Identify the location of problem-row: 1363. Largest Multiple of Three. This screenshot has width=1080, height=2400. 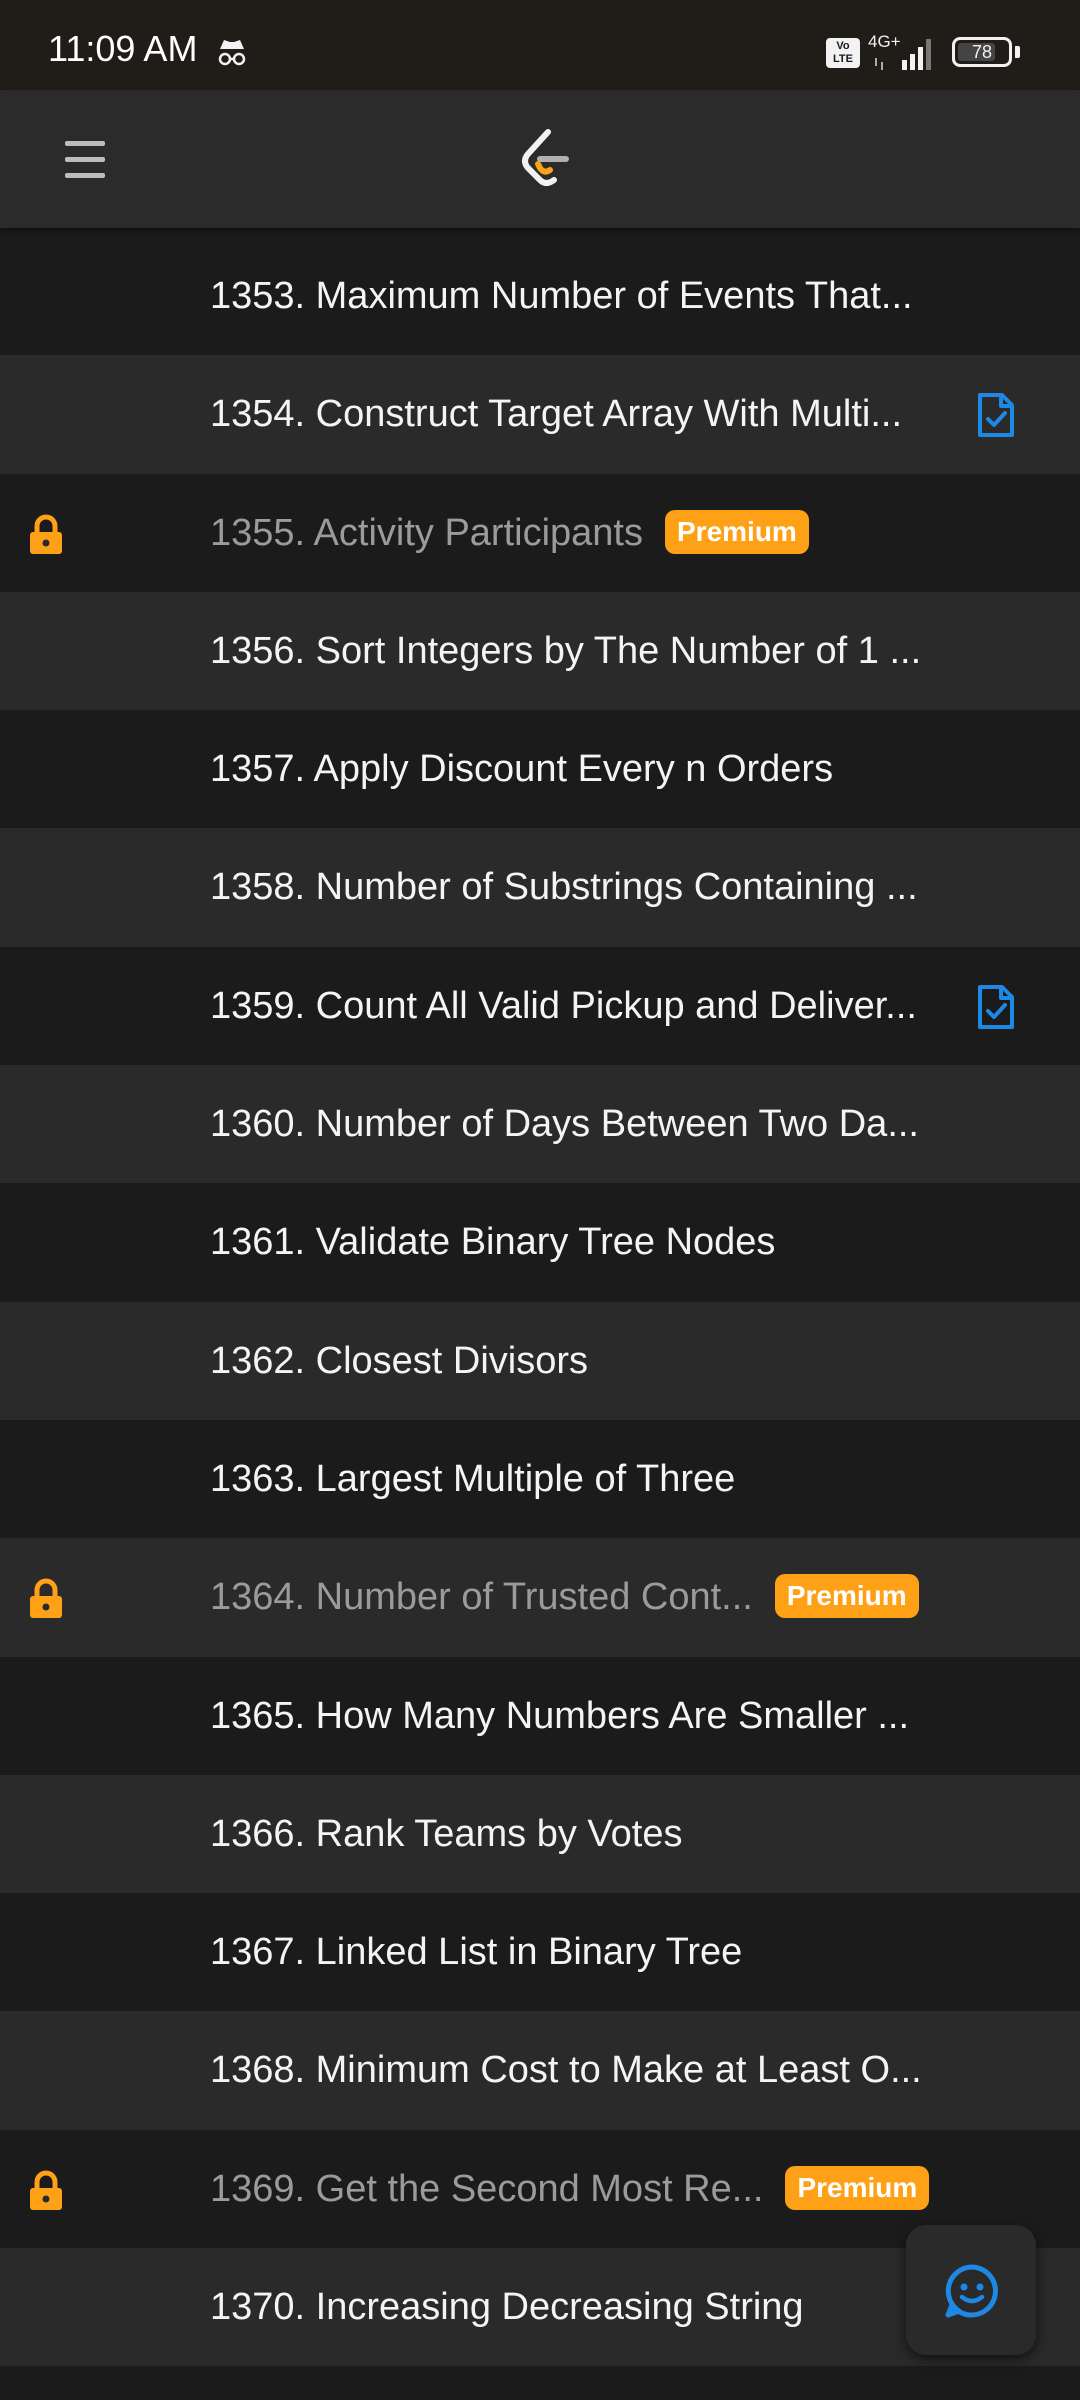
(540, 1479).